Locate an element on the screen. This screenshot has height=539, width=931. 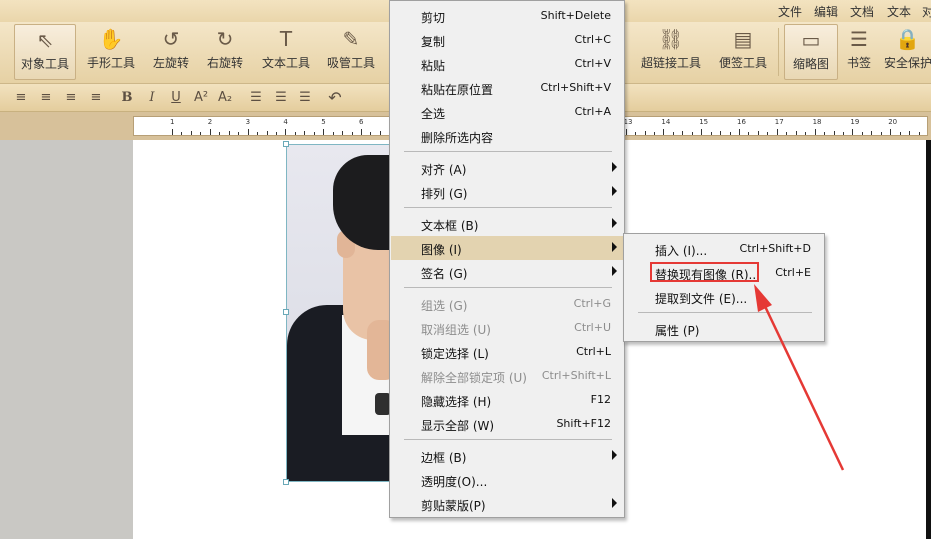
menu-document: 文档 is located at coordinates (862, 11).